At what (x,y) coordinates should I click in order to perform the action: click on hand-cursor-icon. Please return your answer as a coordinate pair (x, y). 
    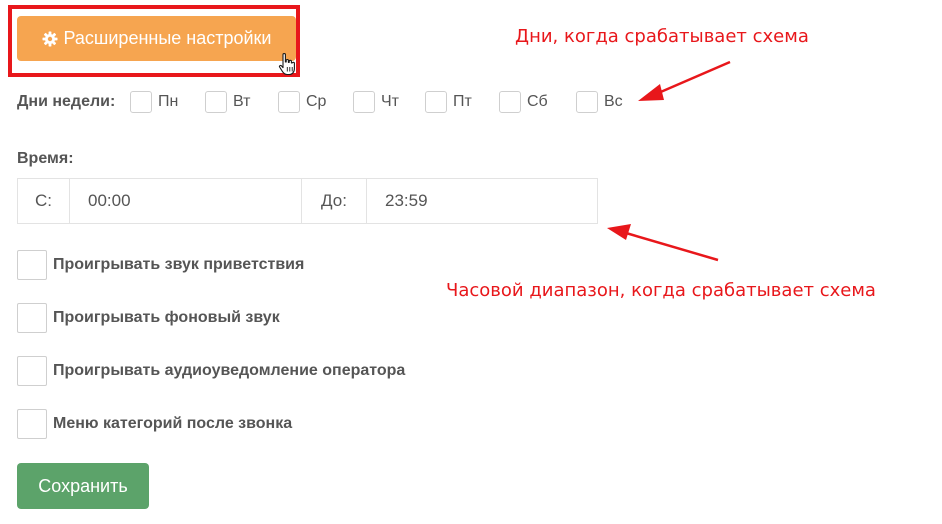
    Looking at the image, I should click on (286, 64).